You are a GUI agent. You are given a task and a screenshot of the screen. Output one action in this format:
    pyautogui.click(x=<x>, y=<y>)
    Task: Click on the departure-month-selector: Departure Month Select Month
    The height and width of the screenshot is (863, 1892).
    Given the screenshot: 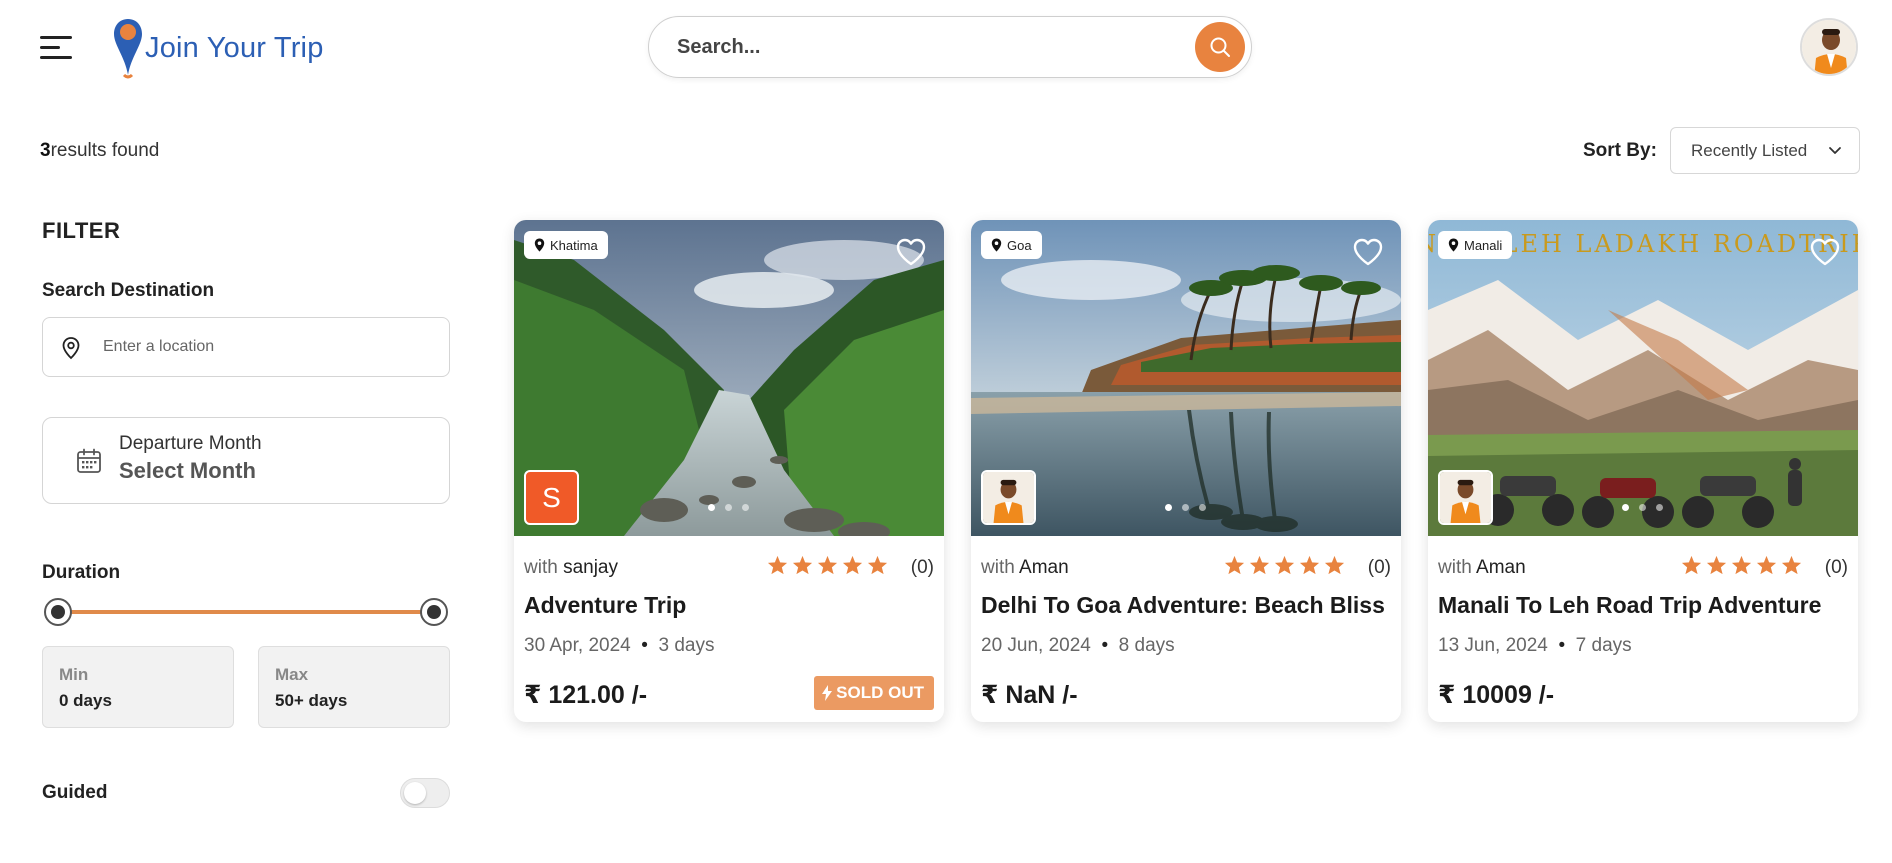 What is the action you would take?
    pyautogui.click(x=246, y=460)
    